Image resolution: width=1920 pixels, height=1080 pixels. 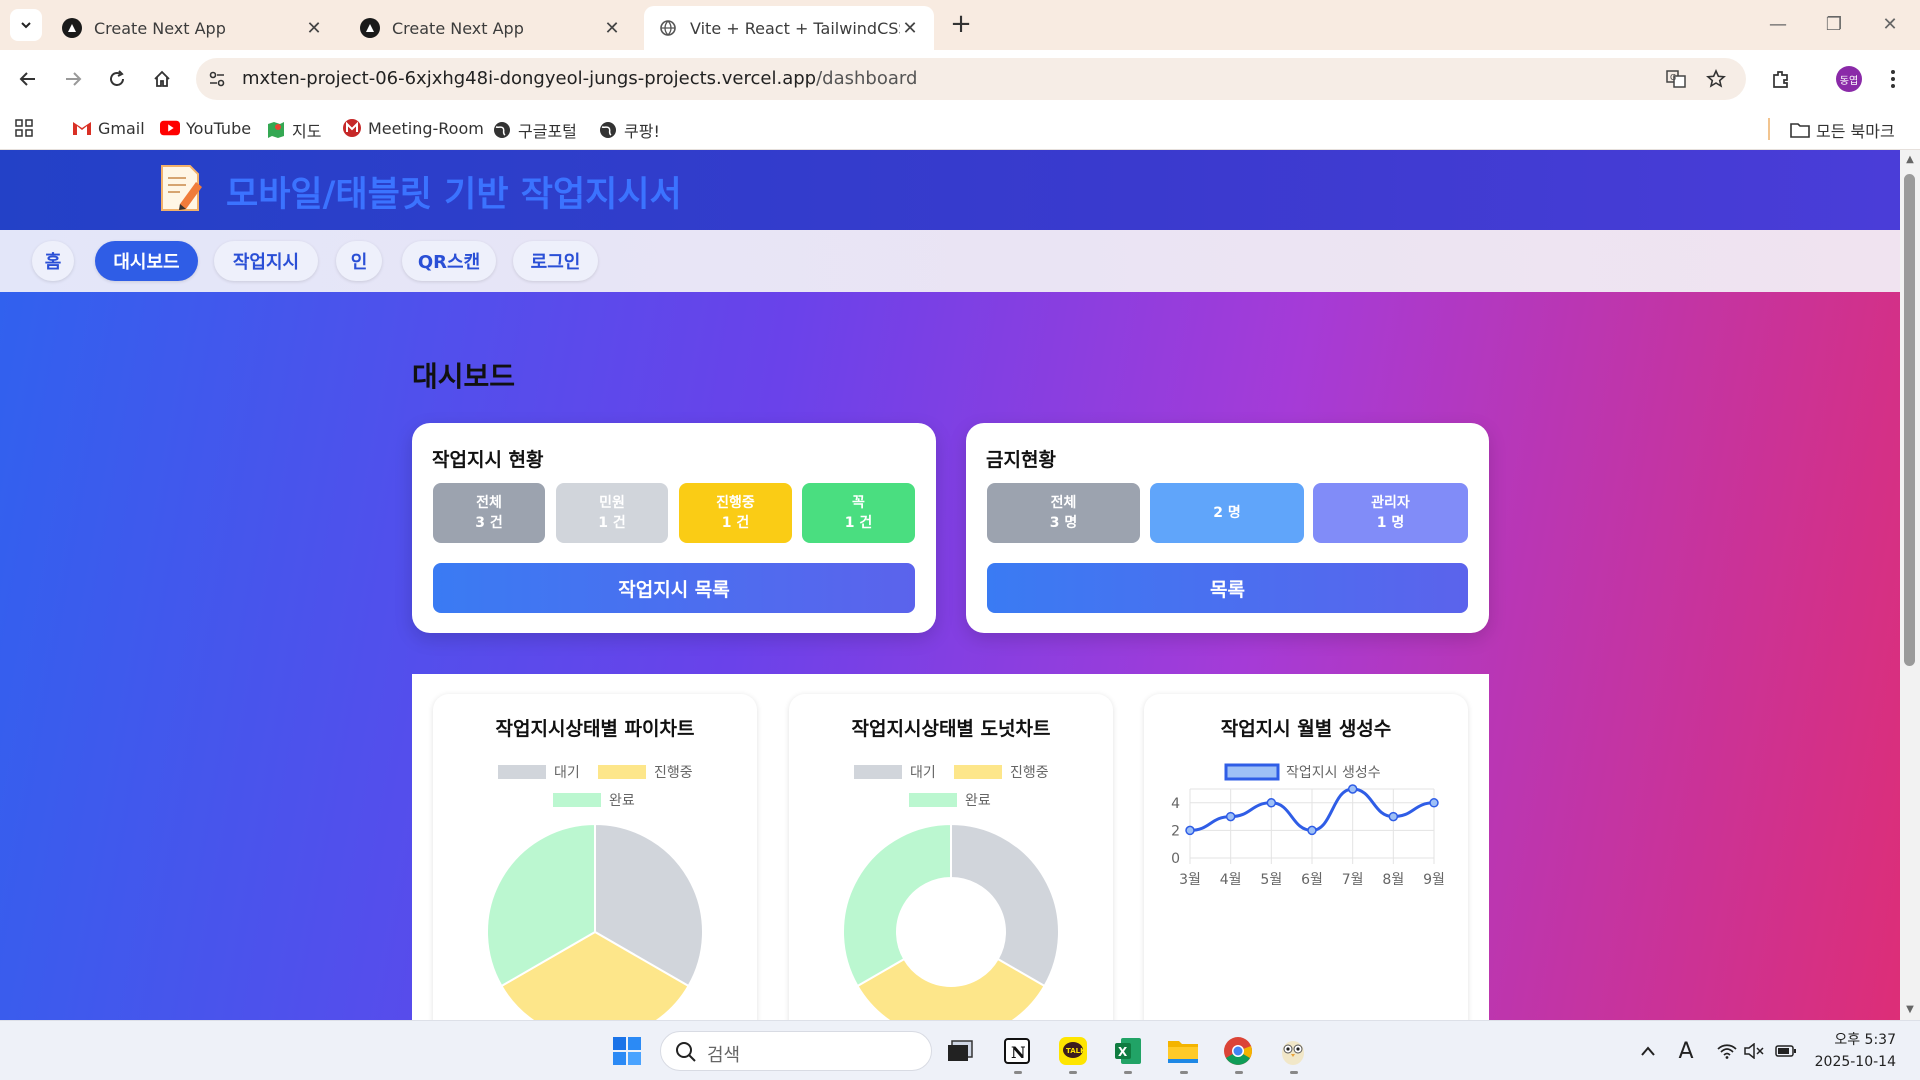 I want to click on translate-icon: G, so click(x=1676, y=79).